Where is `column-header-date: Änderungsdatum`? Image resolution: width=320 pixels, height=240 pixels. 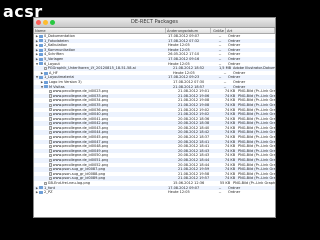
column-header-date: Änderungsdatum is located at coordinates (188, 30).